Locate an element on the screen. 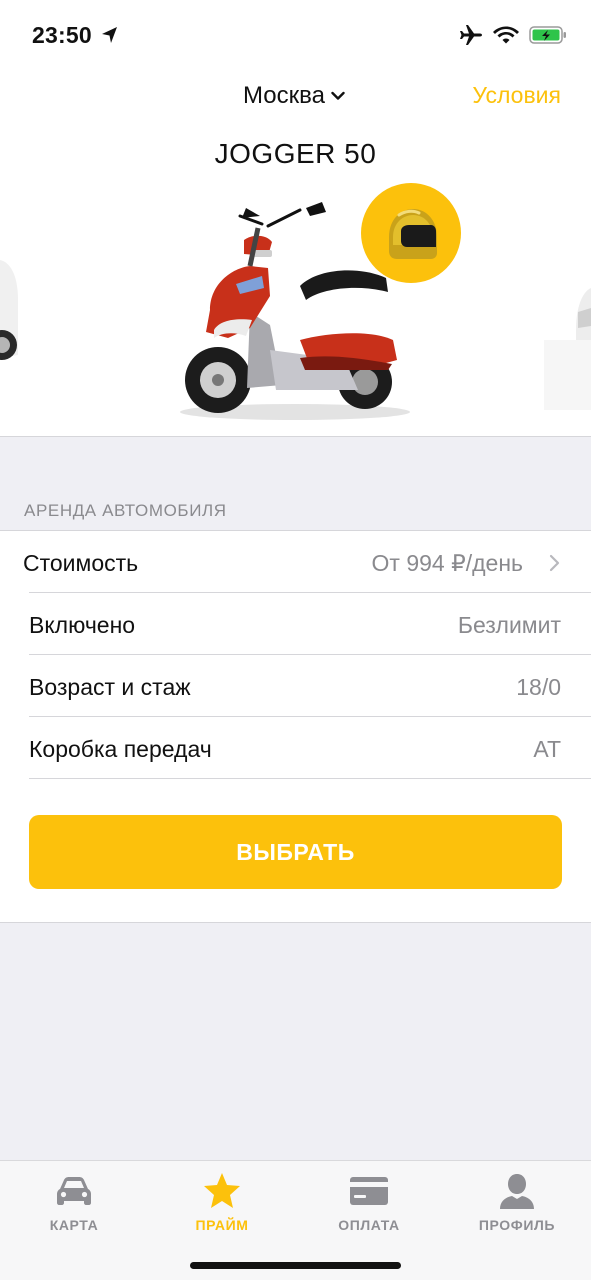  tab-label: ПРОФИЛЬ is located at coordinates (517, 1225).